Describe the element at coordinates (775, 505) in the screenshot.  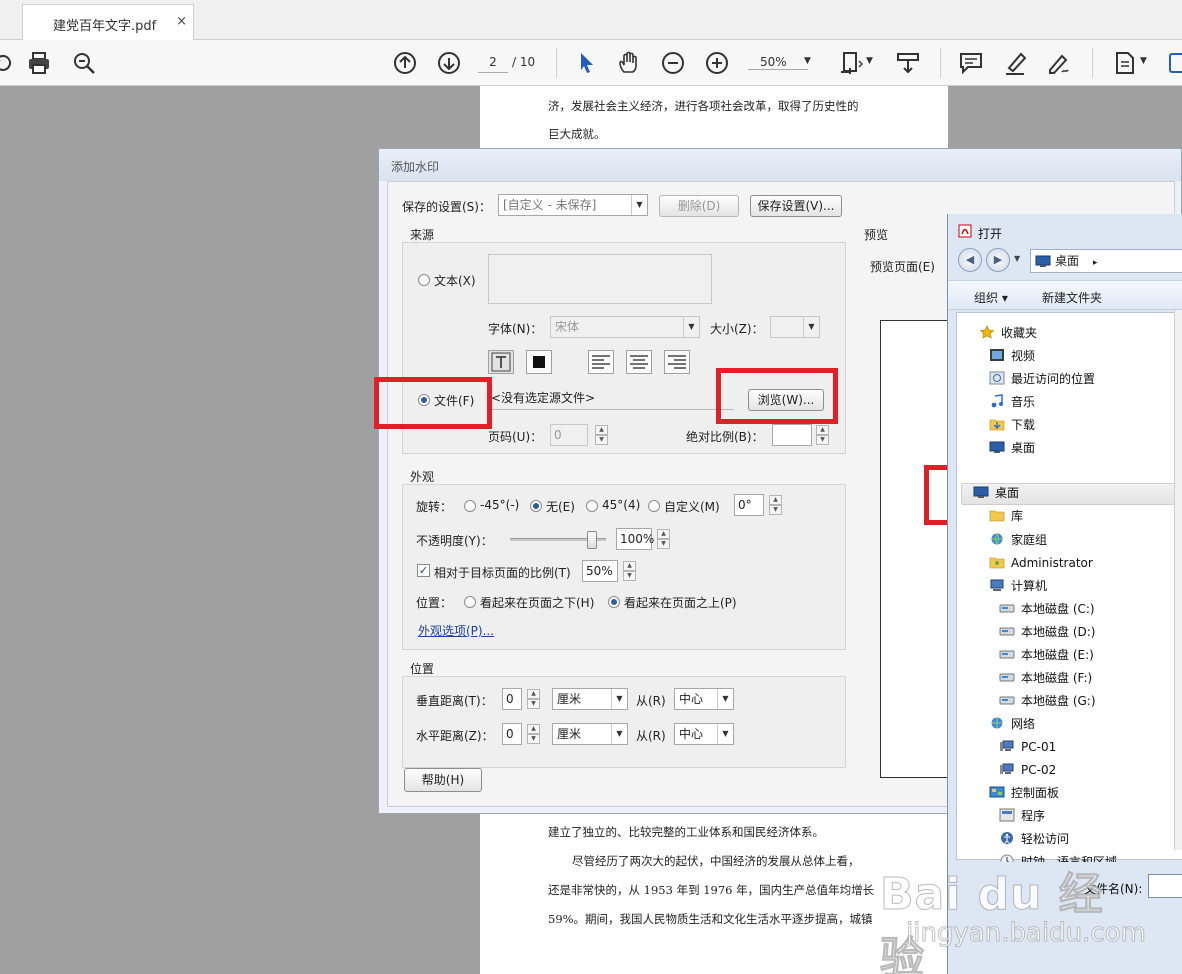
I see `rotation-stepper: ▲ ▼` at that location.